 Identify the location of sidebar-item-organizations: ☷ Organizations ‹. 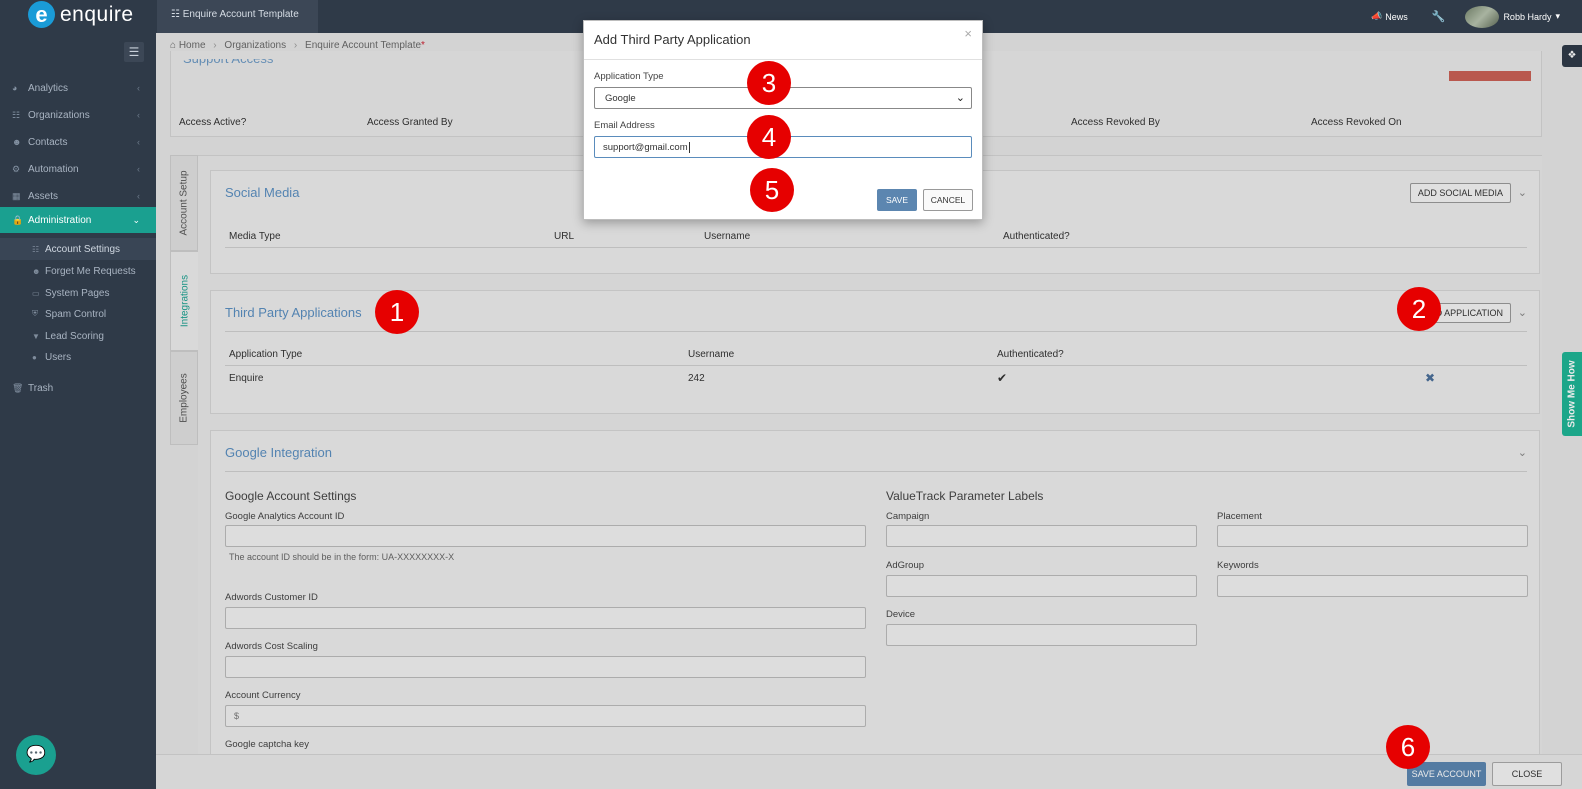
(78, 115).